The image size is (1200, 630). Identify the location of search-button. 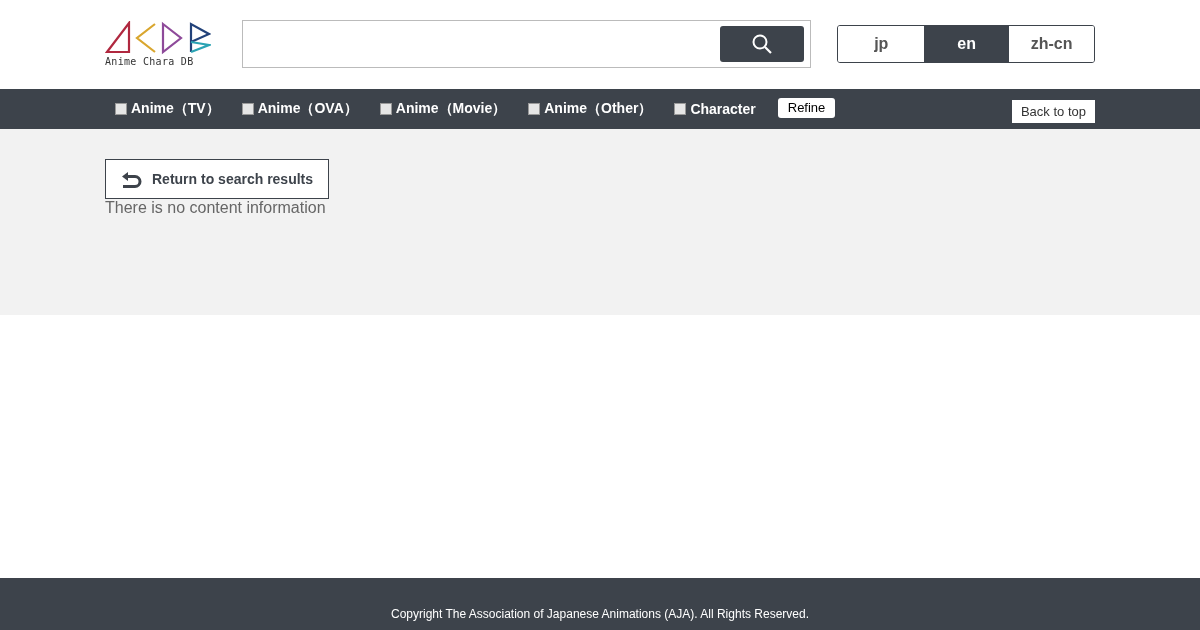
(762, 43).